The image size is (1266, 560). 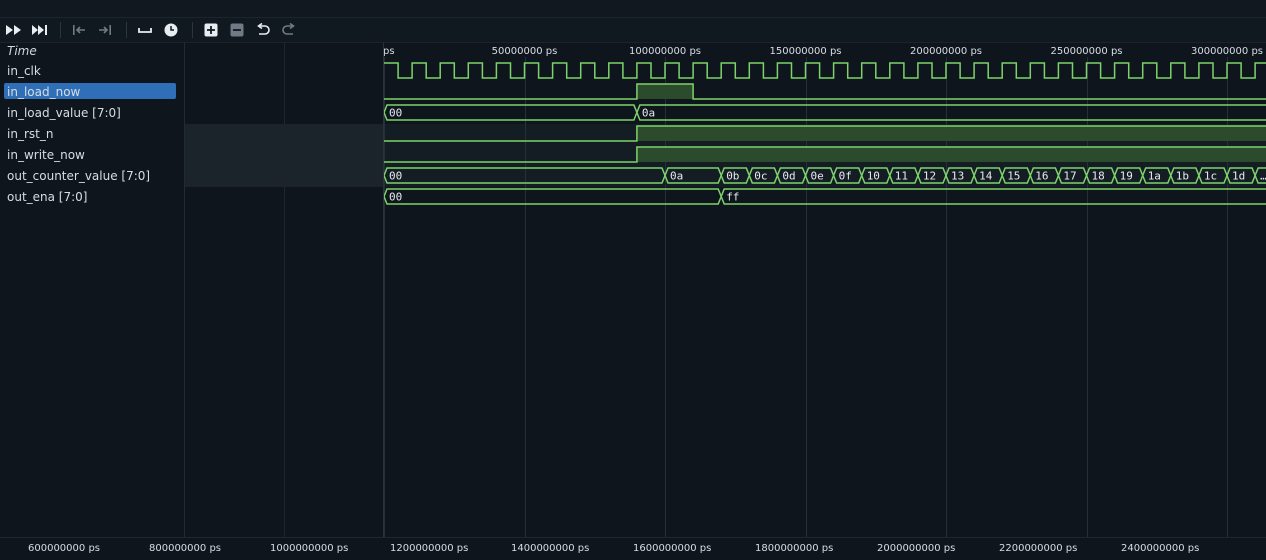 I want to click on bus-value-label: 15, so click(x=1013, y=176).